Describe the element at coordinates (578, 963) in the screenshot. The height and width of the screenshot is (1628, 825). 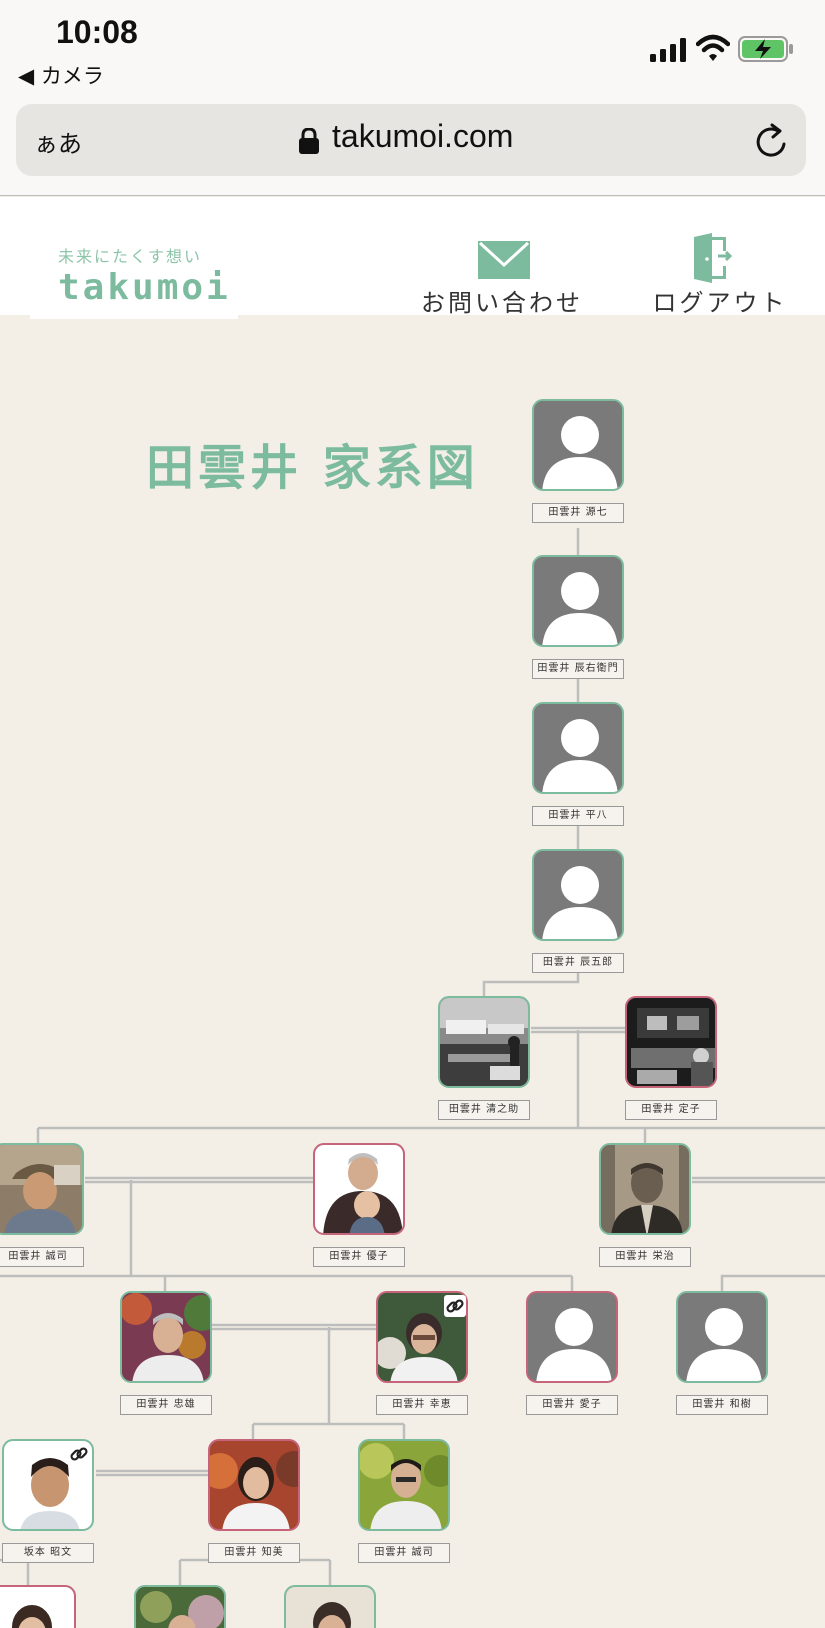
I see `person-name: 田雲井 辰五郎` at that location.